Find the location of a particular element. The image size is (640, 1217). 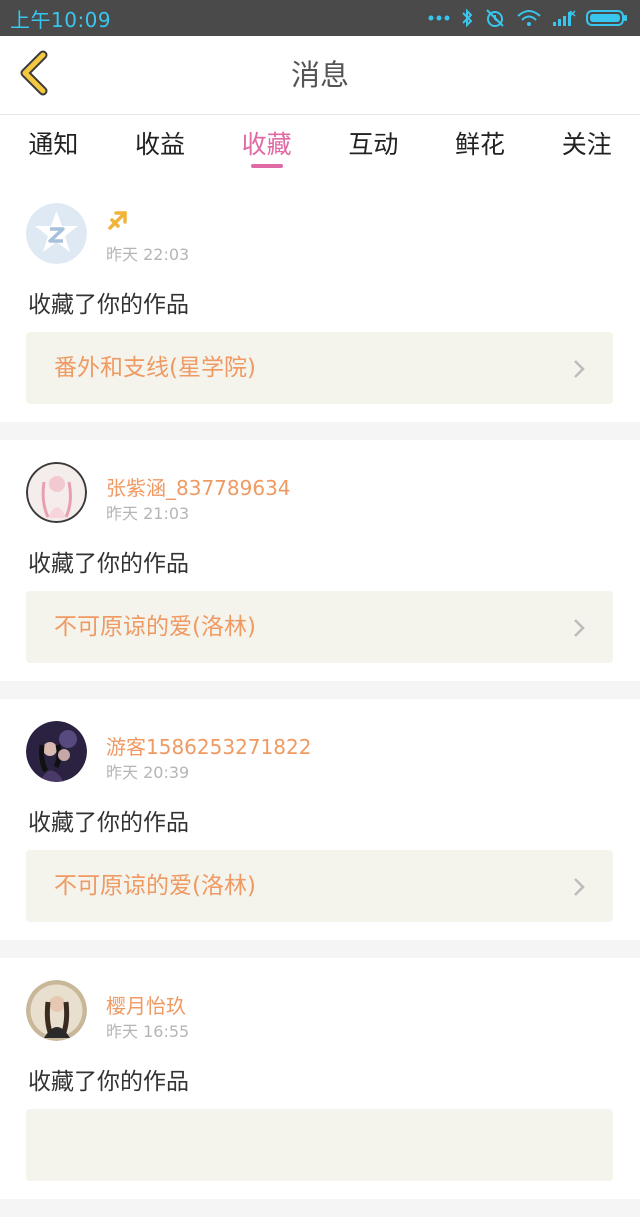

message-time: 昨天 20:39 is located at coordinates (148, 772).